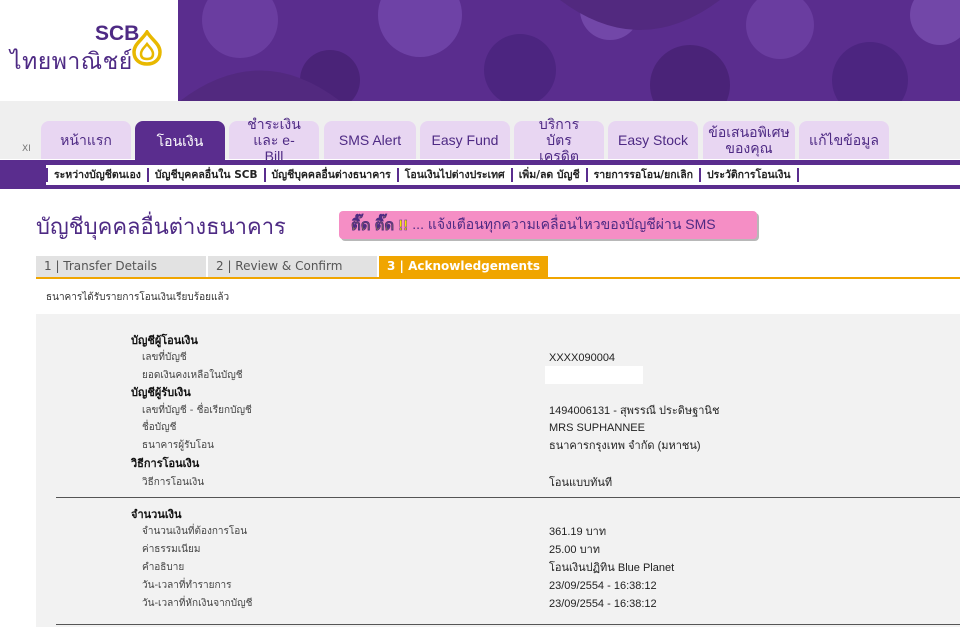 The width and height of the screenshot is (960, 627). Describe the element at coordinates (293, 266) in the screenshot. I see `step-review-confirm: 2 | Review & Confirm` at that location.